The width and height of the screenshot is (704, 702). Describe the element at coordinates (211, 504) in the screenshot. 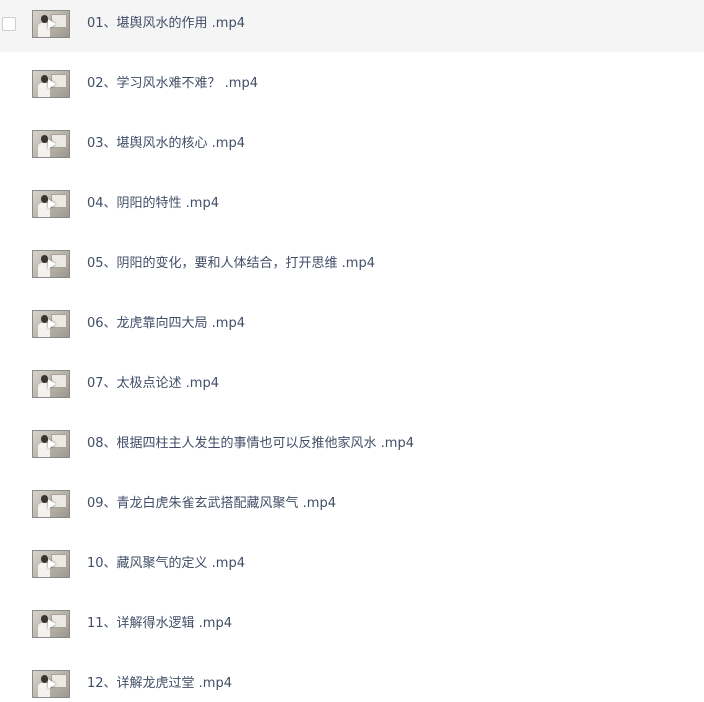

I see `file-name: 09、青龙白虎朱雀玄武搭配藏风聚气 .mp4` at that location.